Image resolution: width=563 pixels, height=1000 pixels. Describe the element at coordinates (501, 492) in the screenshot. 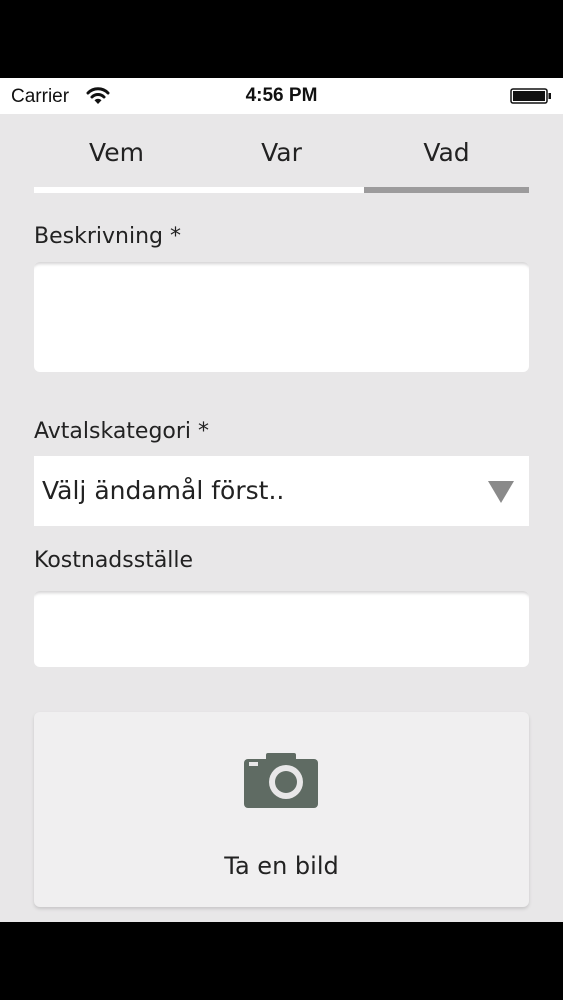

I see `dropdown-arrow-icon` at that location.